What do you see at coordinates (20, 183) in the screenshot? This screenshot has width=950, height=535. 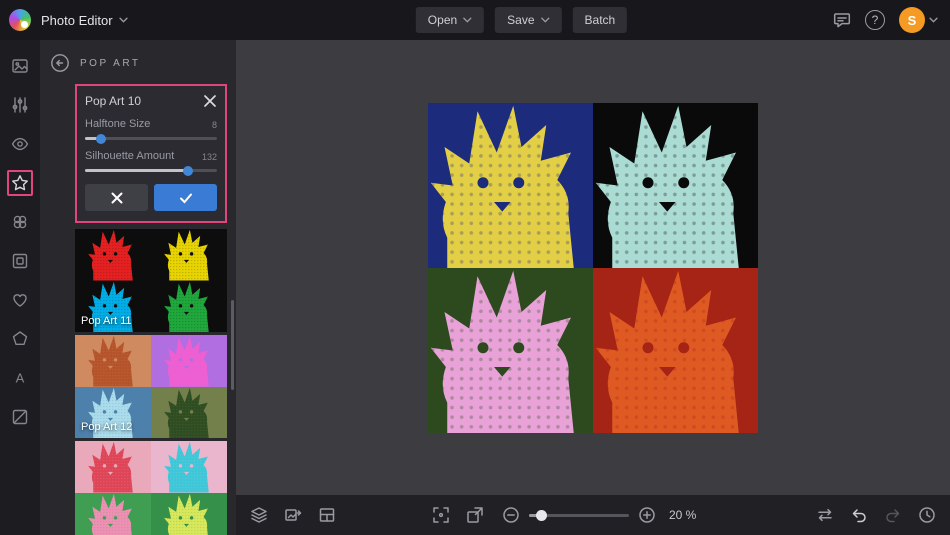 I see `tool-star-icon` at bounding box center [20, 183].